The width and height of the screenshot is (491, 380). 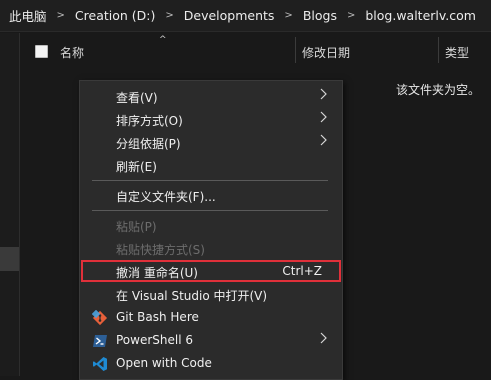 What do you see at coordinates (211, 119) in the screenshot?
I see `menu-item-sort-by: 排序方式(O)` at bounding box center [211, 119].